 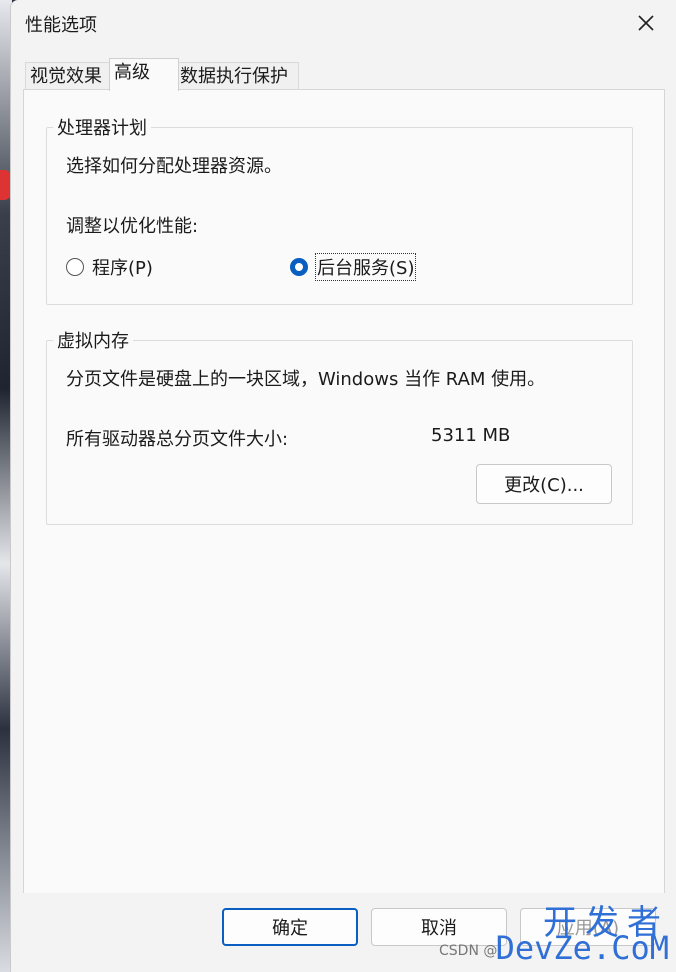 What do you see at coordinates (122, 268) in the screenshot?
I see `radio-label: 程序(P)` at bounding box center [122, 268].